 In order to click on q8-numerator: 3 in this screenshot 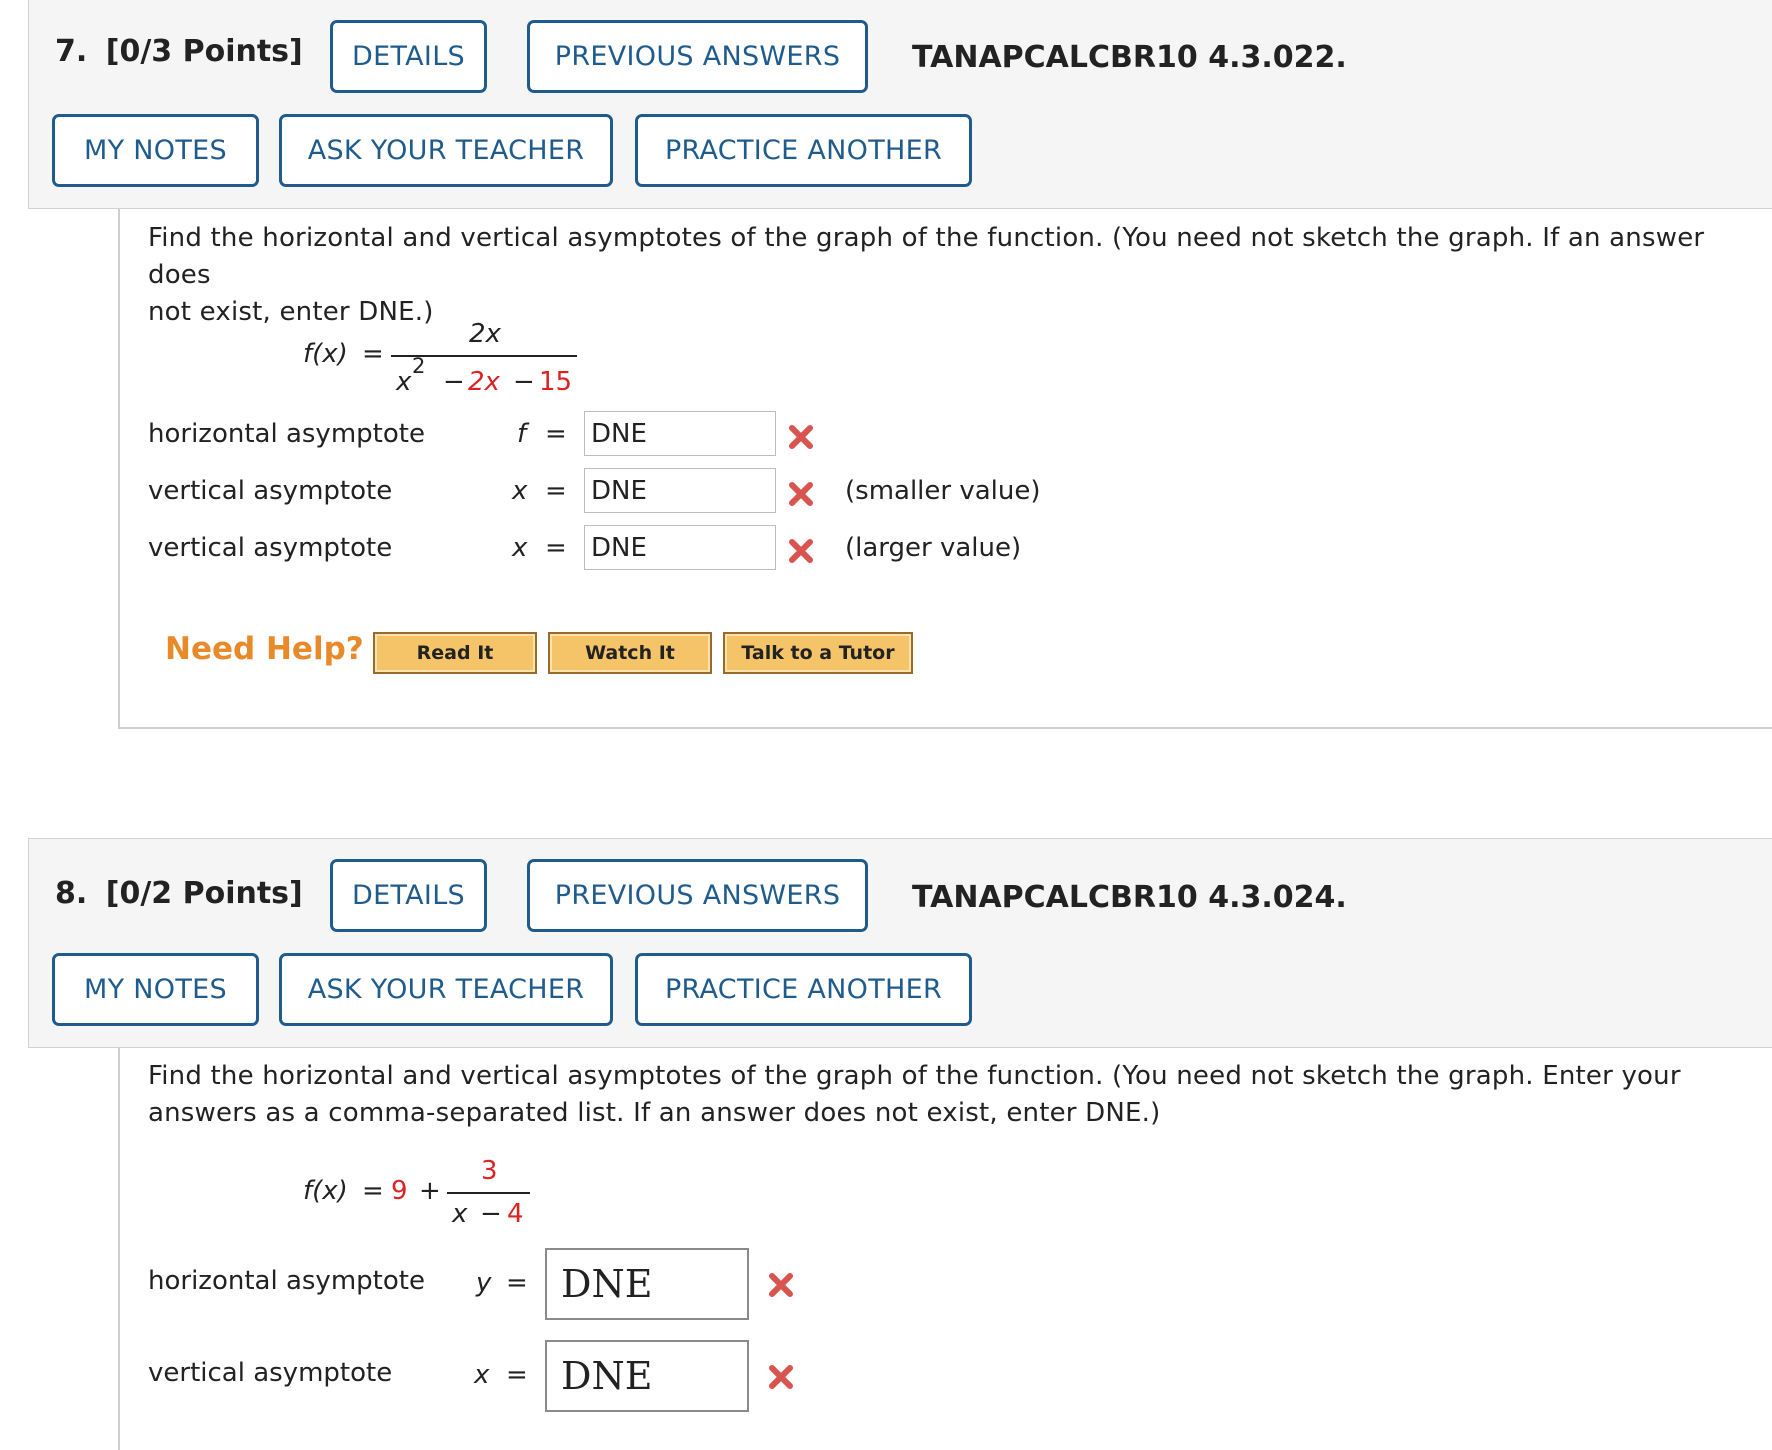, I will do `click(489, 1171)`.